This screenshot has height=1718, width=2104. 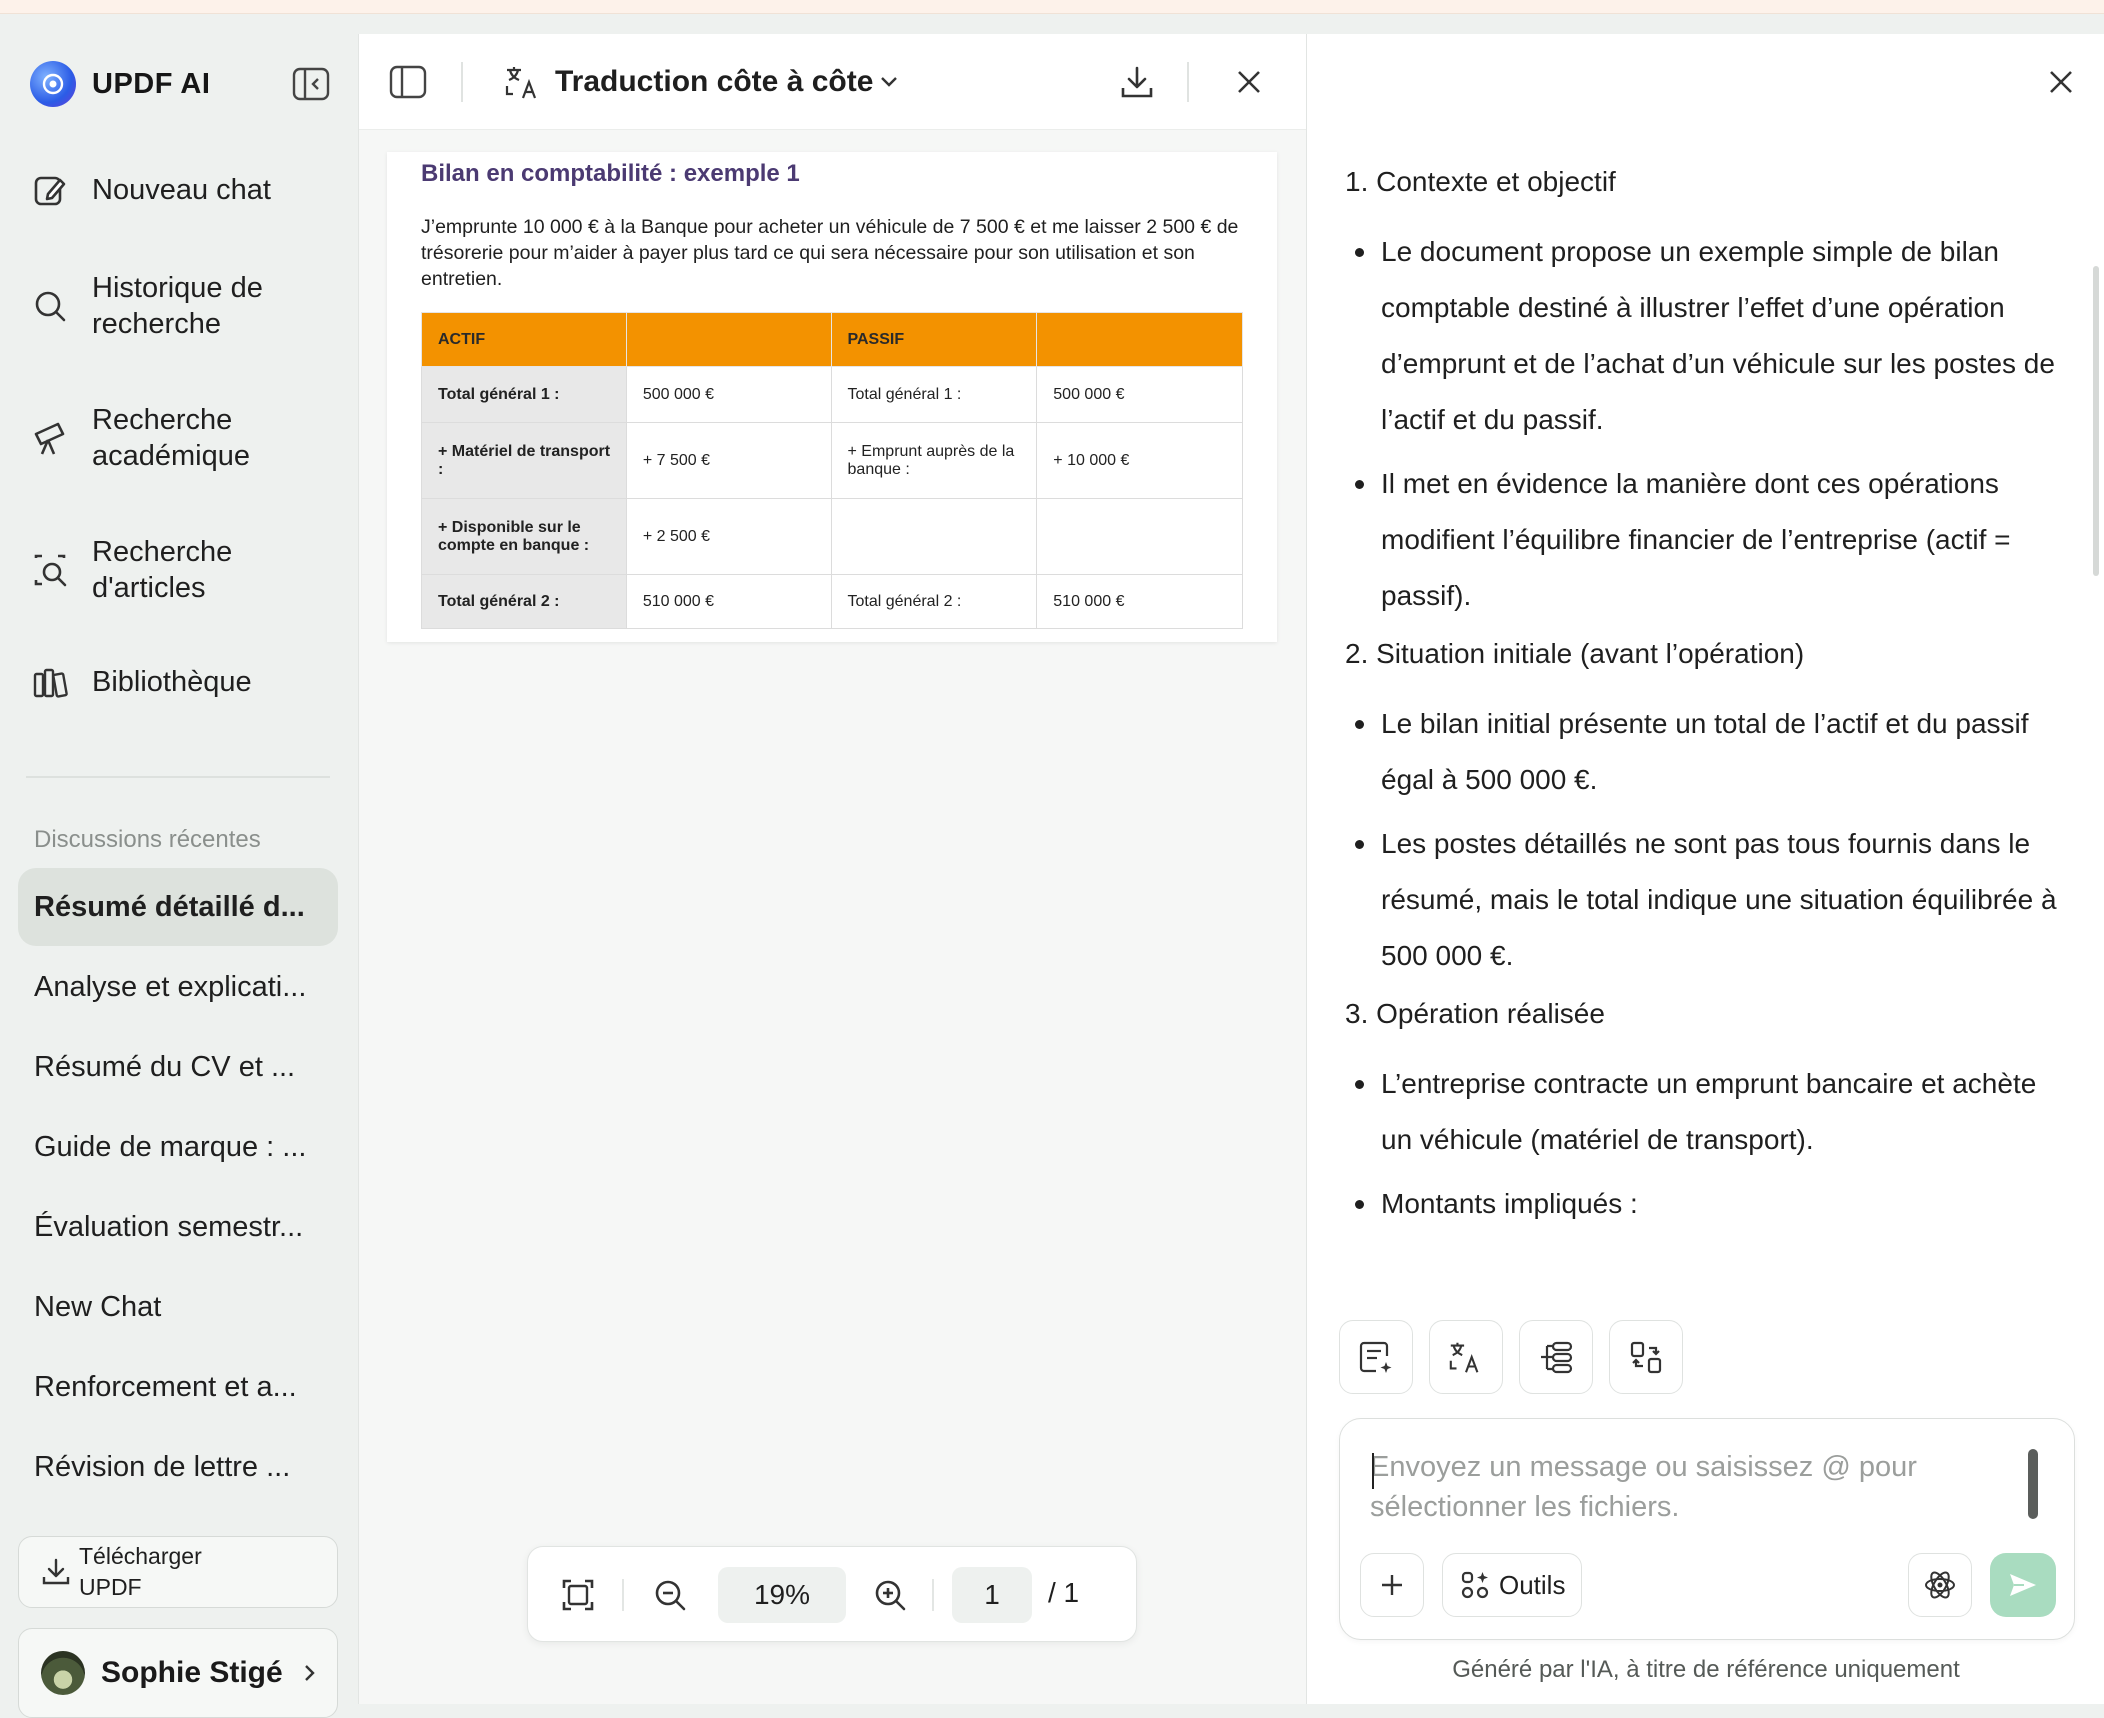 I want to click on plus-icon, so click(x=1392, y=1585).